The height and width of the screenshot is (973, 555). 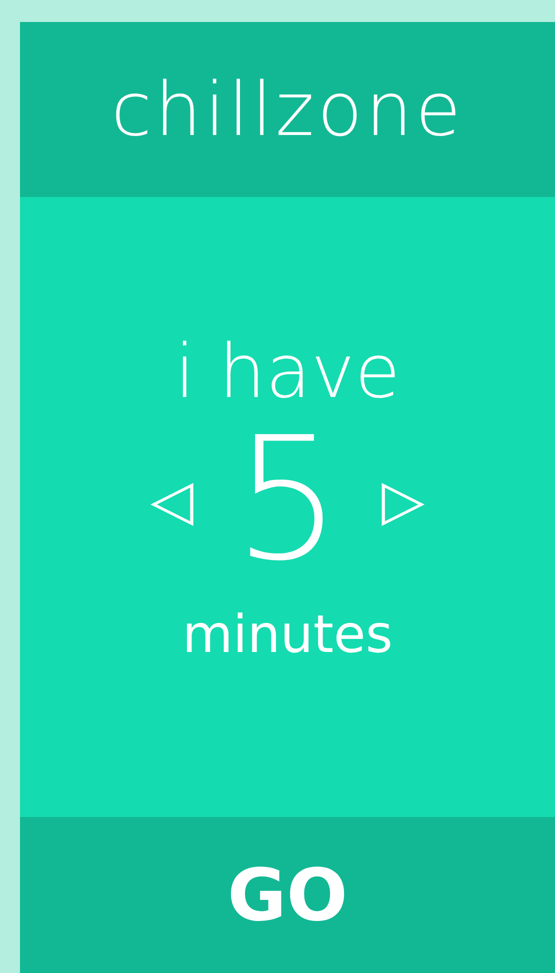 I want to click on app-title: chillzone, so click(x=287, y=109).